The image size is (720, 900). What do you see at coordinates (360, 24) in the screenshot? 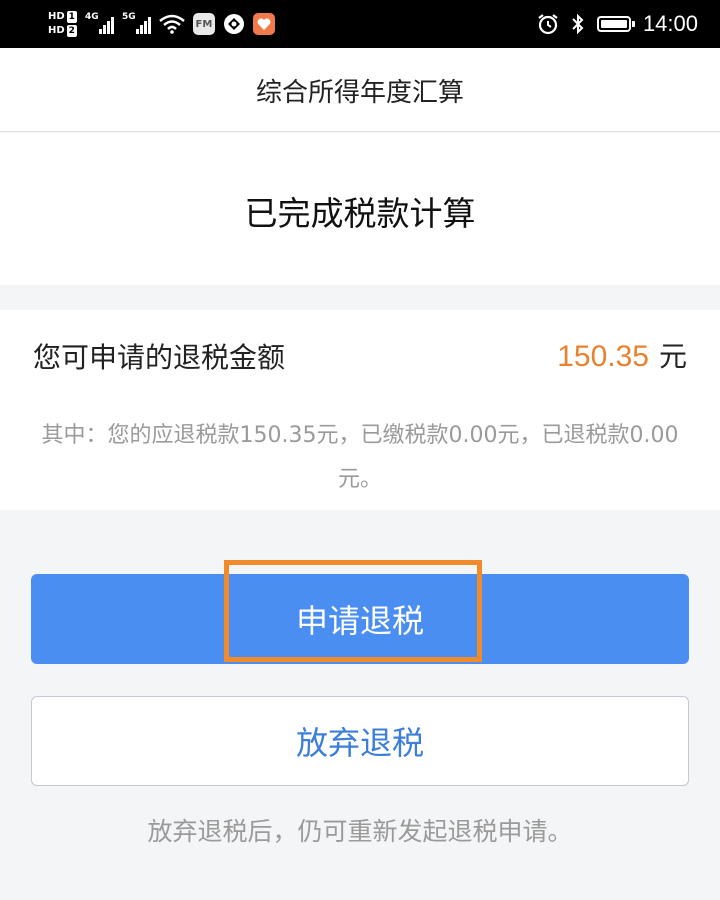
I see `status-bar: HD 1 HD 2 4G 5G FM 14:00` at bounding box center [360, 24].